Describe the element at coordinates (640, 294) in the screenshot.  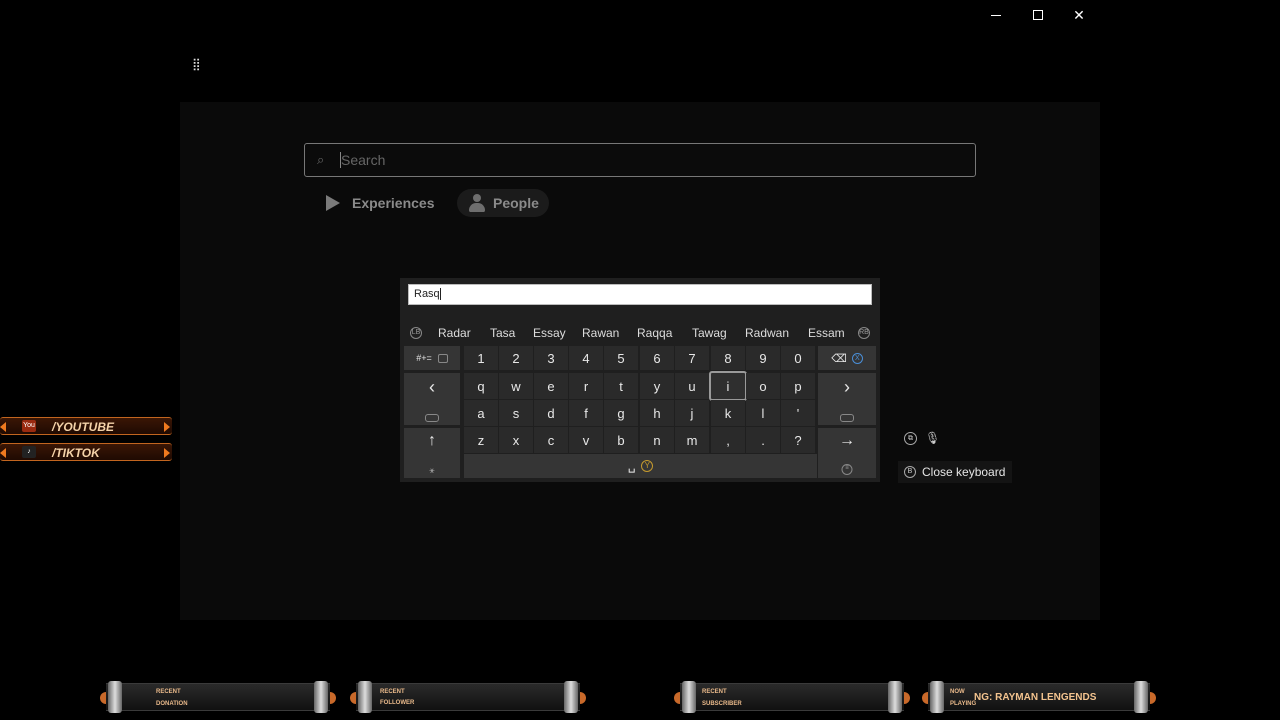
I see `keyboard-text-field: Rasq` at that location.